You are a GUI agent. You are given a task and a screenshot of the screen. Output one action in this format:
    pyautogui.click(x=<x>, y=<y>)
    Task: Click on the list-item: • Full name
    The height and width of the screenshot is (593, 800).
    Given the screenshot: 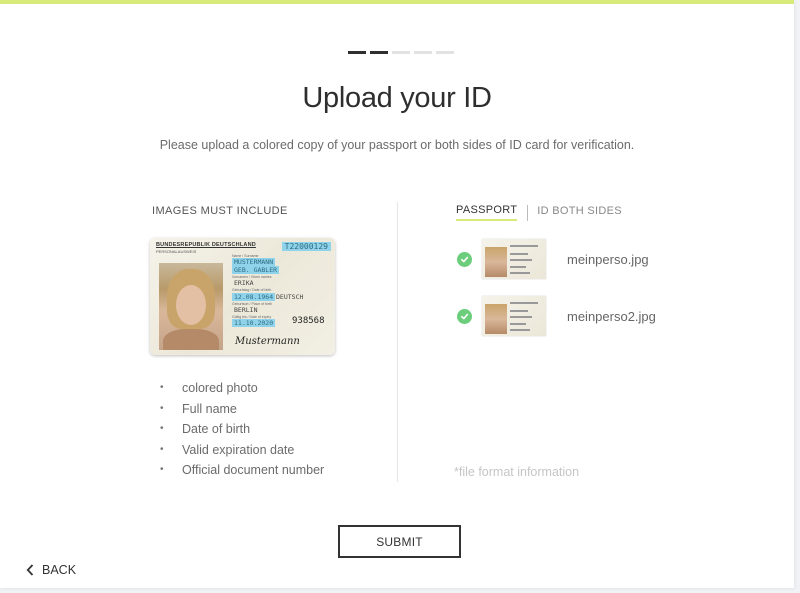 What is the action you would take?
    pyautogui.click(x=198, y=408)
    